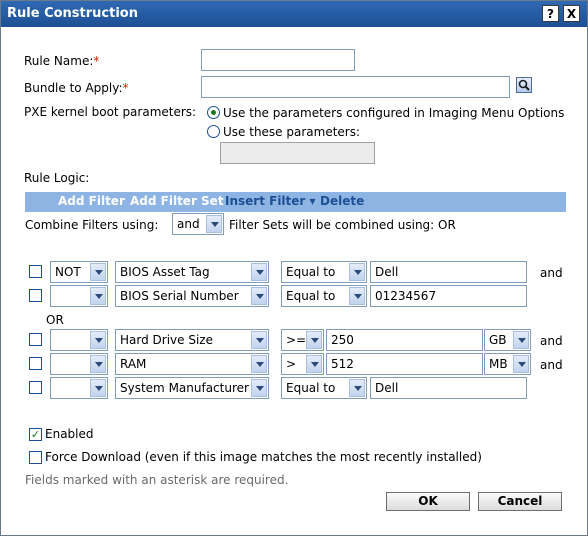  What do you see at coordinates (294, 14) in the screenshot?
I see `title-bar: Rule Construction ? X` at bounding box center [294, 14].